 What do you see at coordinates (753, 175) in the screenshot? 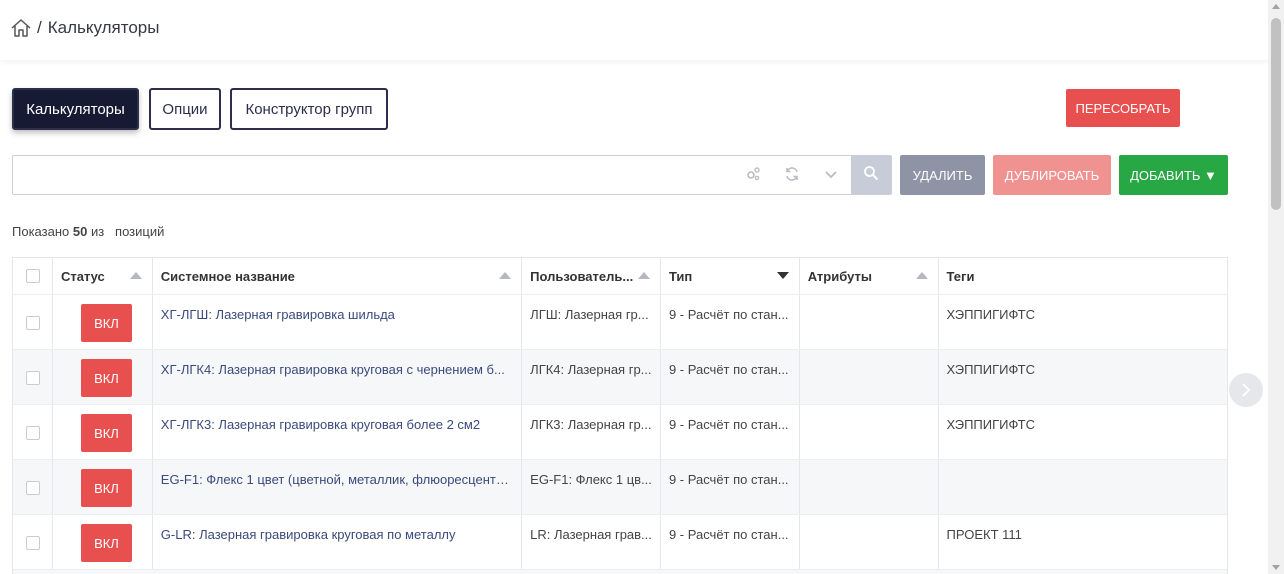
I see `settings-gears-icon` at bounding box center [753, 175].